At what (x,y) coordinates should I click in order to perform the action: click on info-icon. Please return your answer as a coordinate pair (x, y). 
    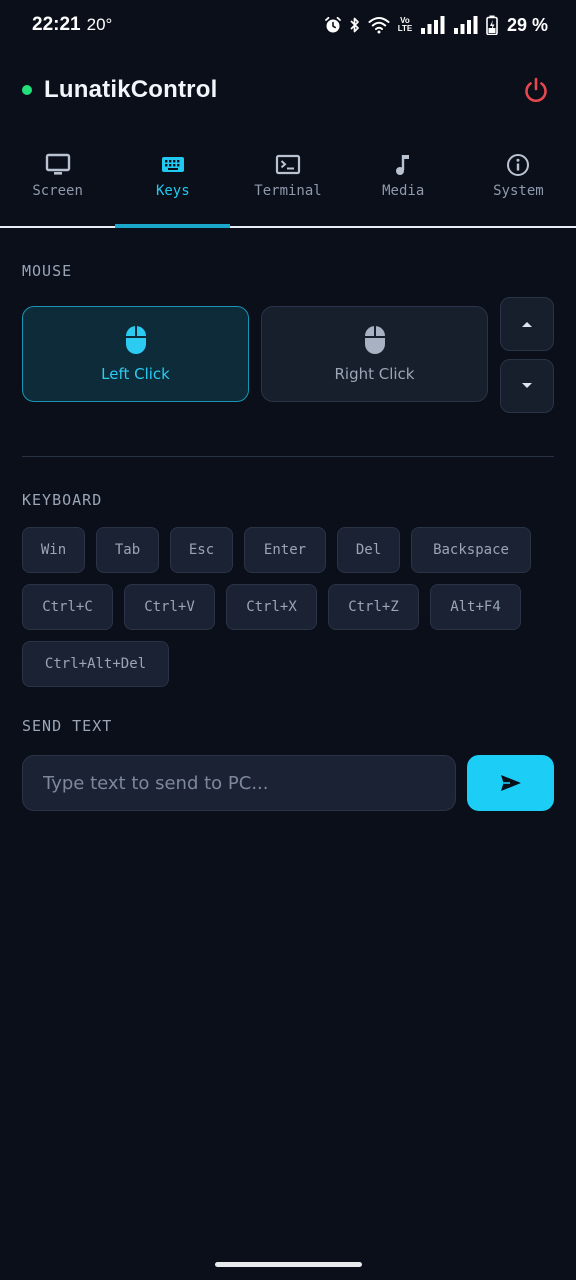
    Looking at the image, I should click on (518, 165).